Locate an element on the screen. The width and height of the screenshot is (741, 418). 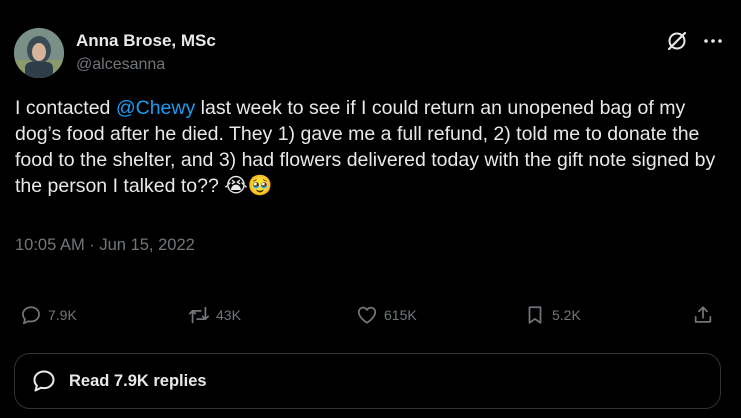
more-horizontal-icon is located at coordinates (713, 41).